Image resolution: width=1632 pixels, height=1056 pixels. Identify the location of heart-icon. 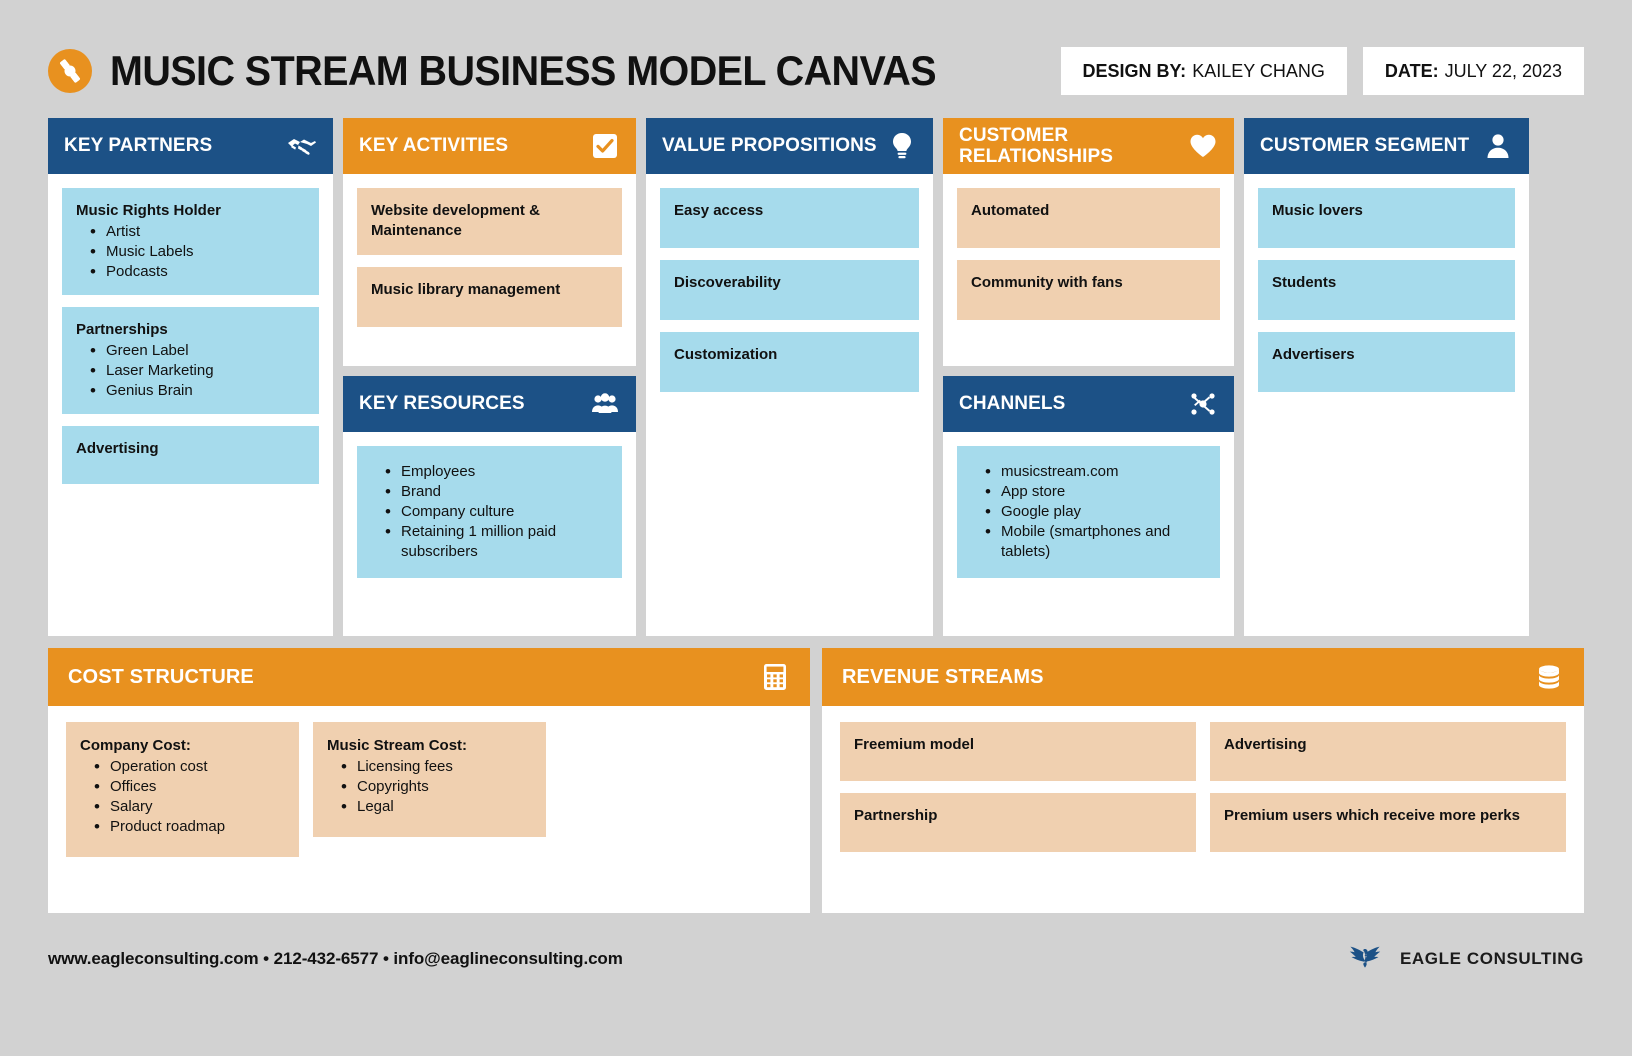
(1203, 146).